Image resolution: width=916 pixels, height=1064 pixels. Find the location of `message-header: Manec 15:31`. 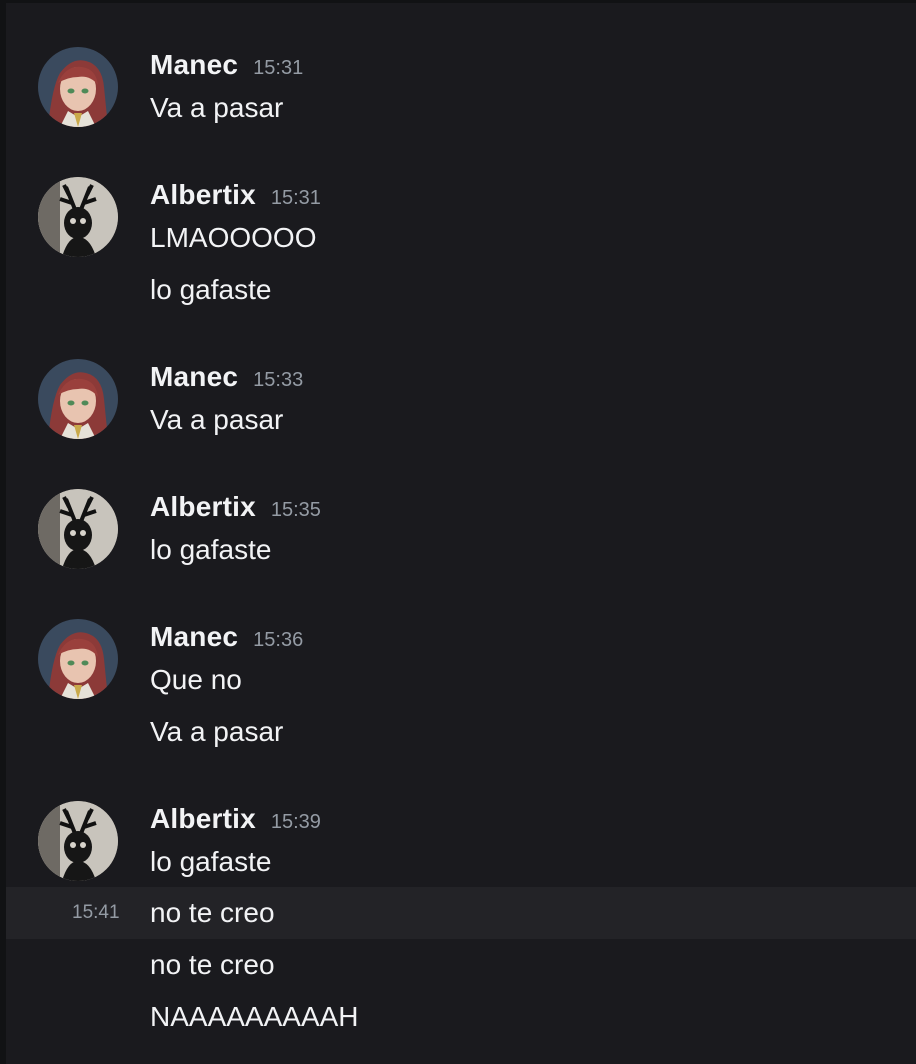

message-header: Manec 15:31 is located at coordinates (226, 66).